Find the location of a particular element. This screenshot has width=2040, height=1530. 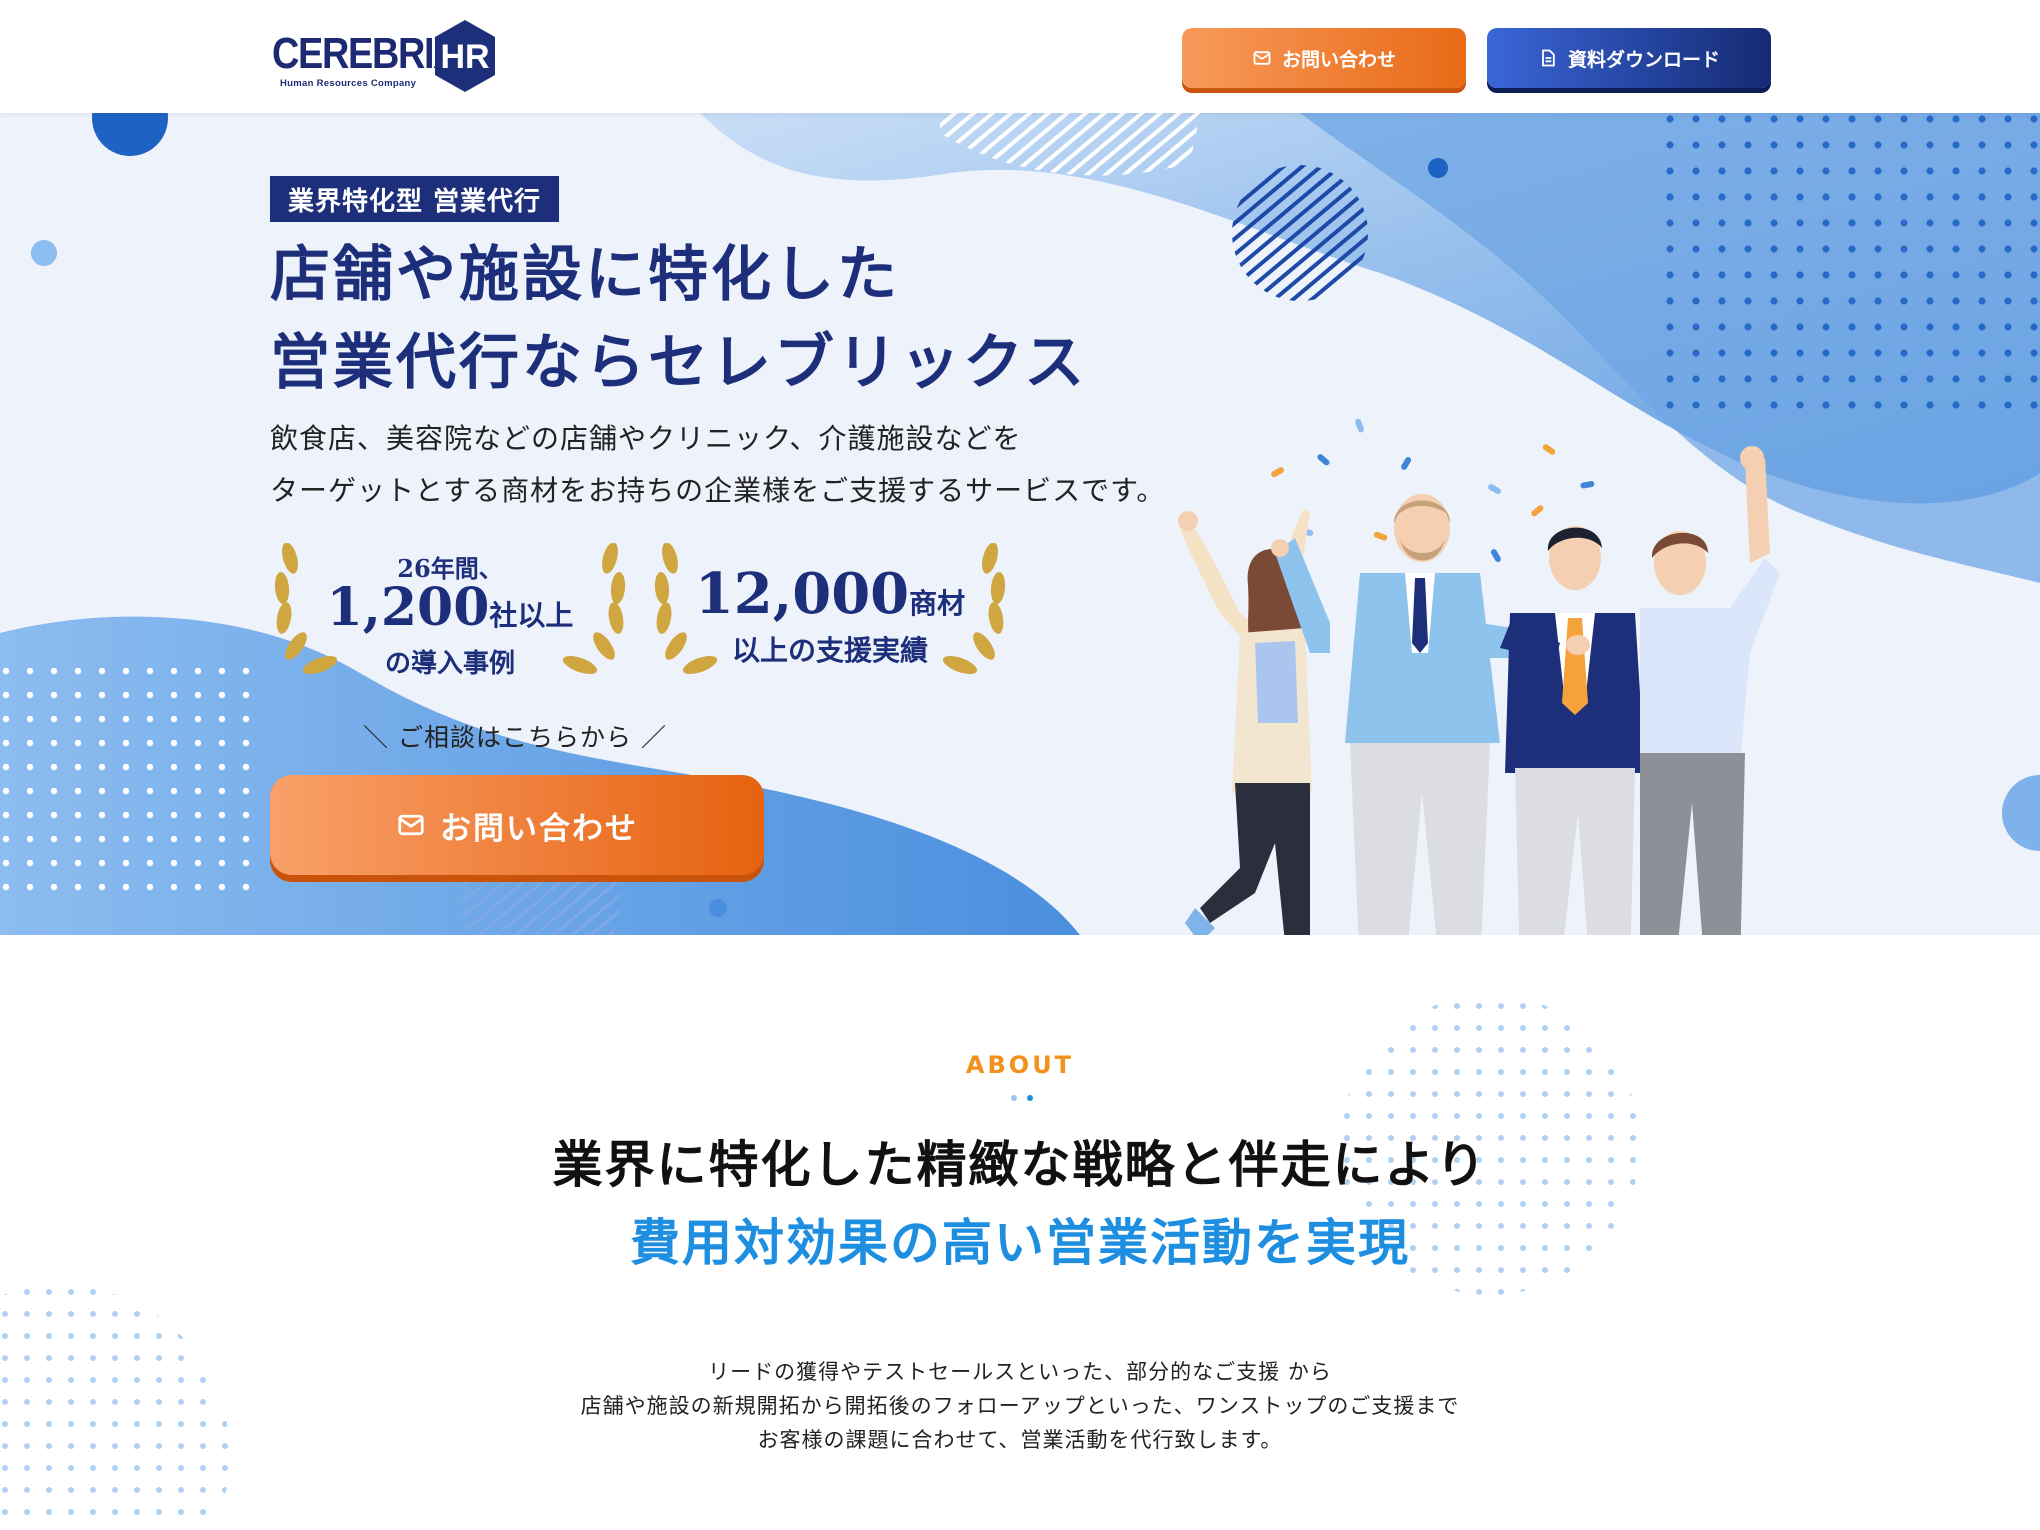

header-contact-button: お問い合わせ is located at coordinates (1324, 58).